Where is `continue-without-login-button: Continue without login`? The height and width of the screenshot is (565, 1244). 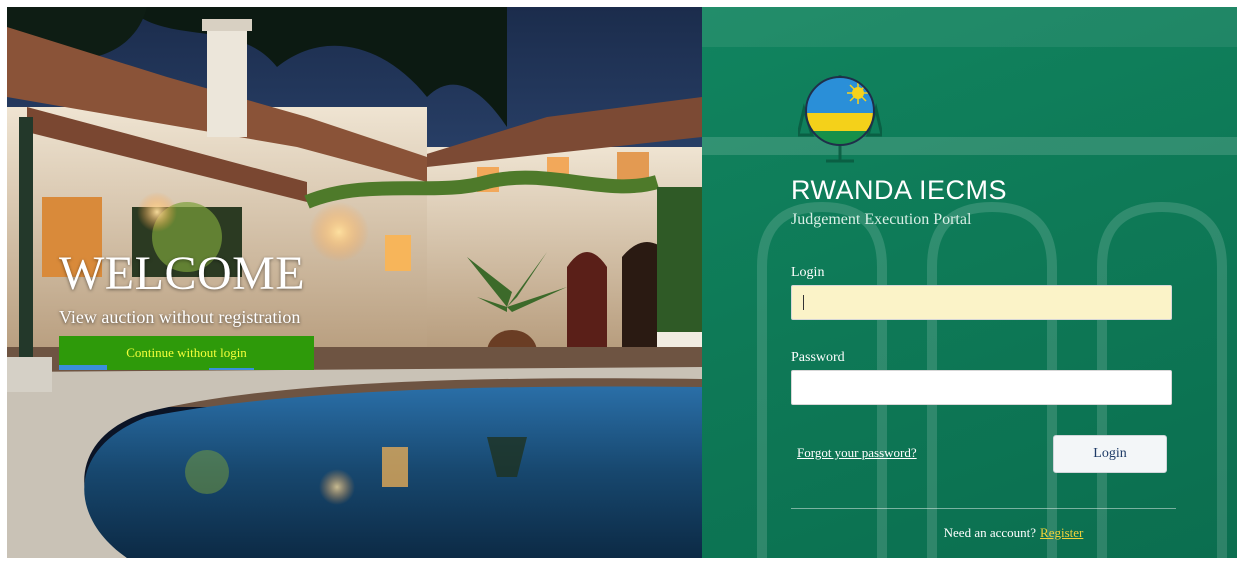 continue-without-login-button: Continue without login is located at coordinates (186, 353).